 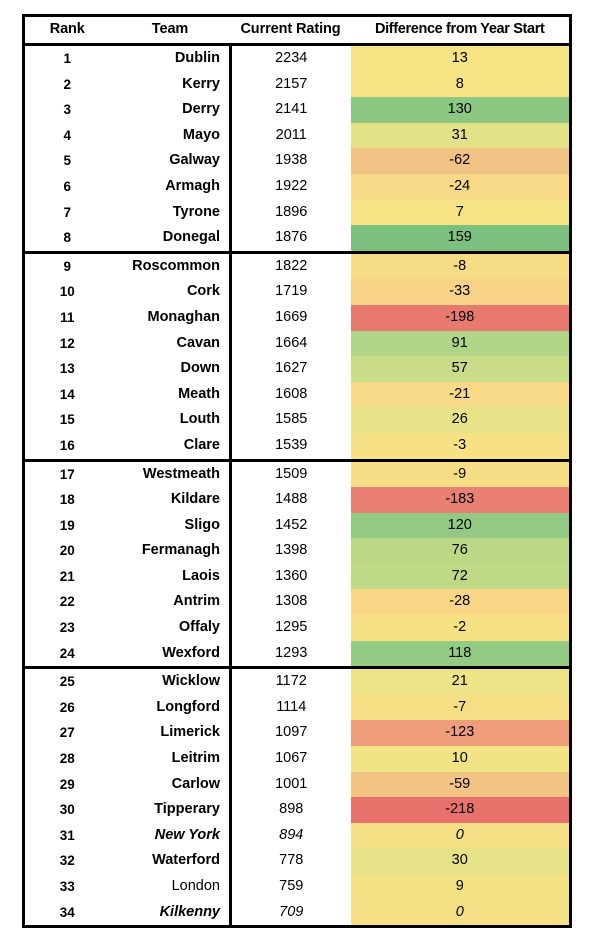 I want to click on table-row: 6 Armagh 1922 -24, so click(x=297, y=186).